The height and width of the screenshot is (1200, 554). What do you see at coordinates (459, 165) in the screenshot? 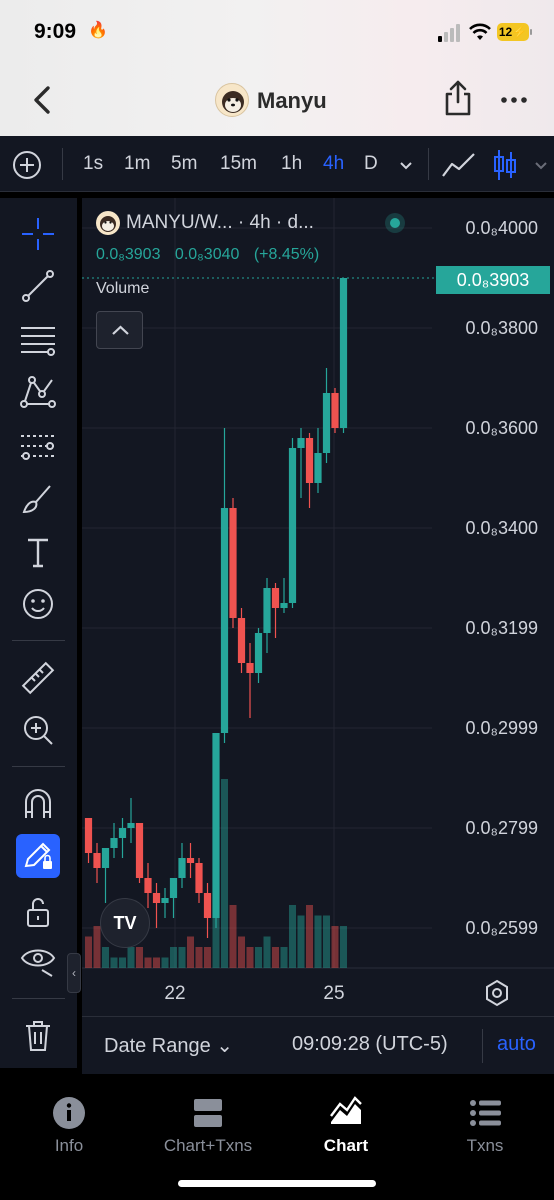
I see `line-chart-icon` at bounding box center [459, 165].